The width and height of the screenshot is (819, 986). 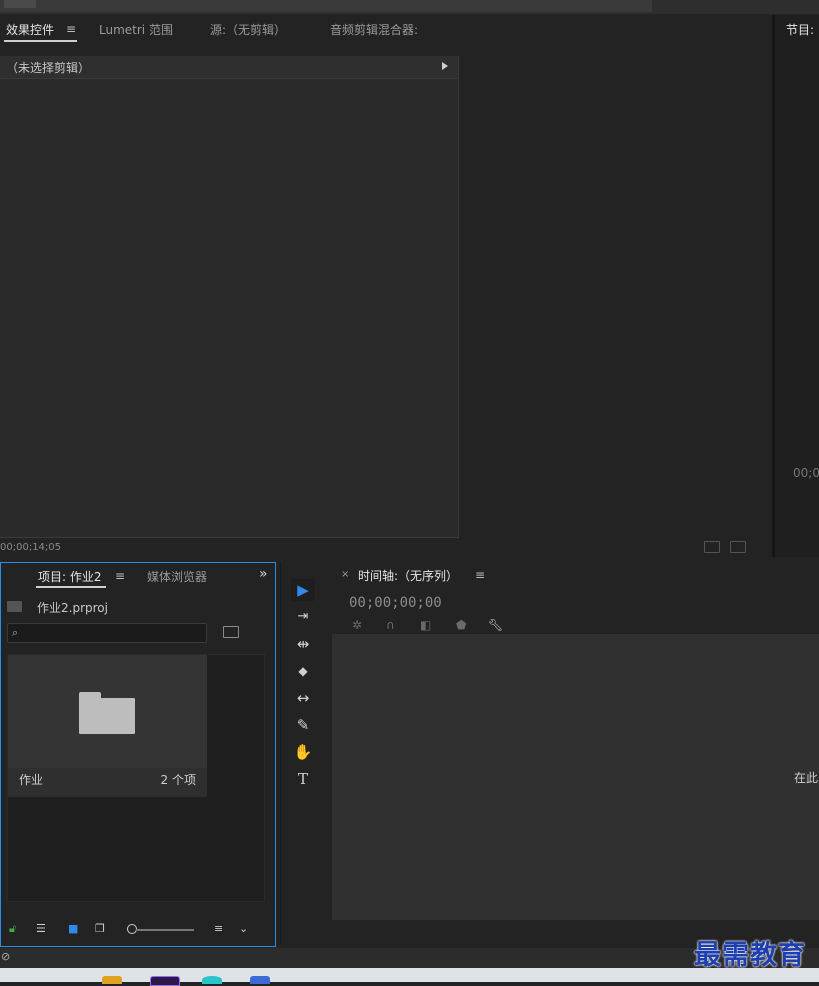 I want to click on panel-divider, so click(x=773, y=286).